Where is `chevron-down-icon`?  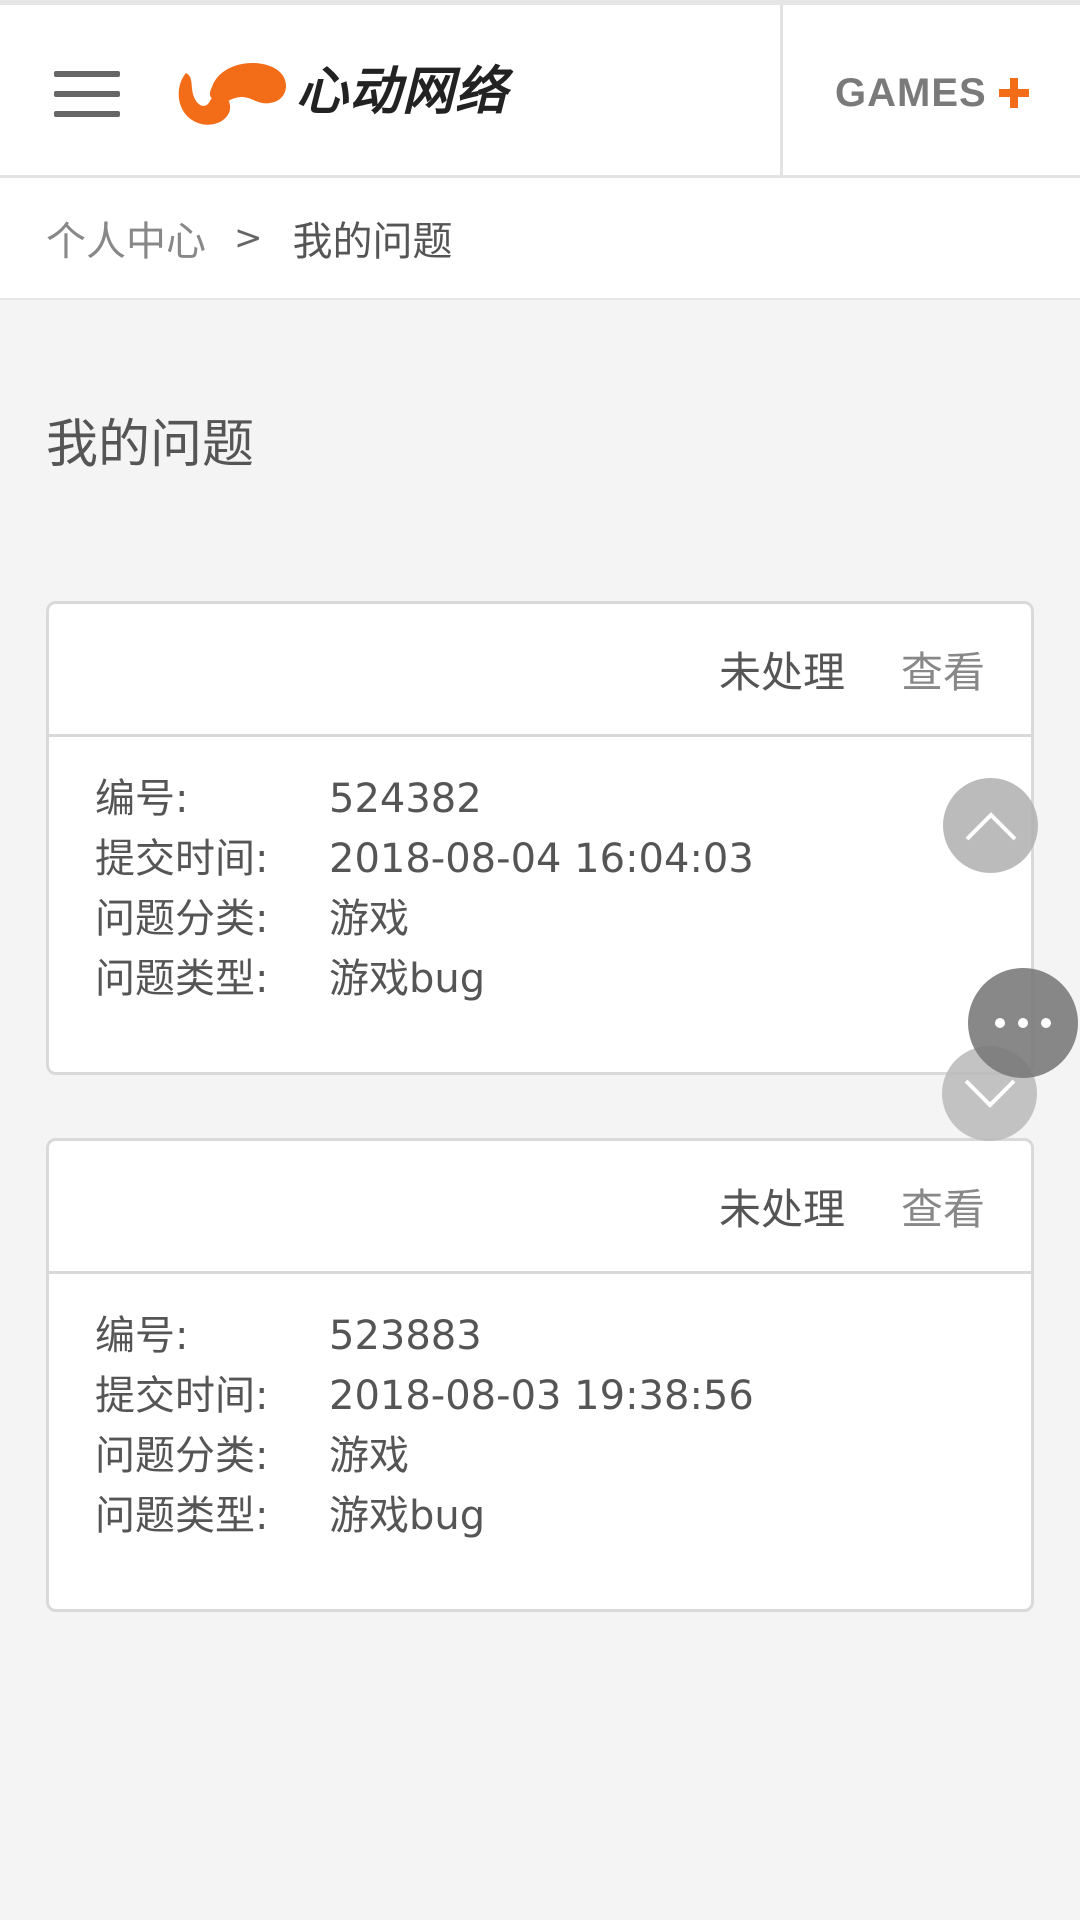 chevron-down-icon is located at coordinates (989, 1093).